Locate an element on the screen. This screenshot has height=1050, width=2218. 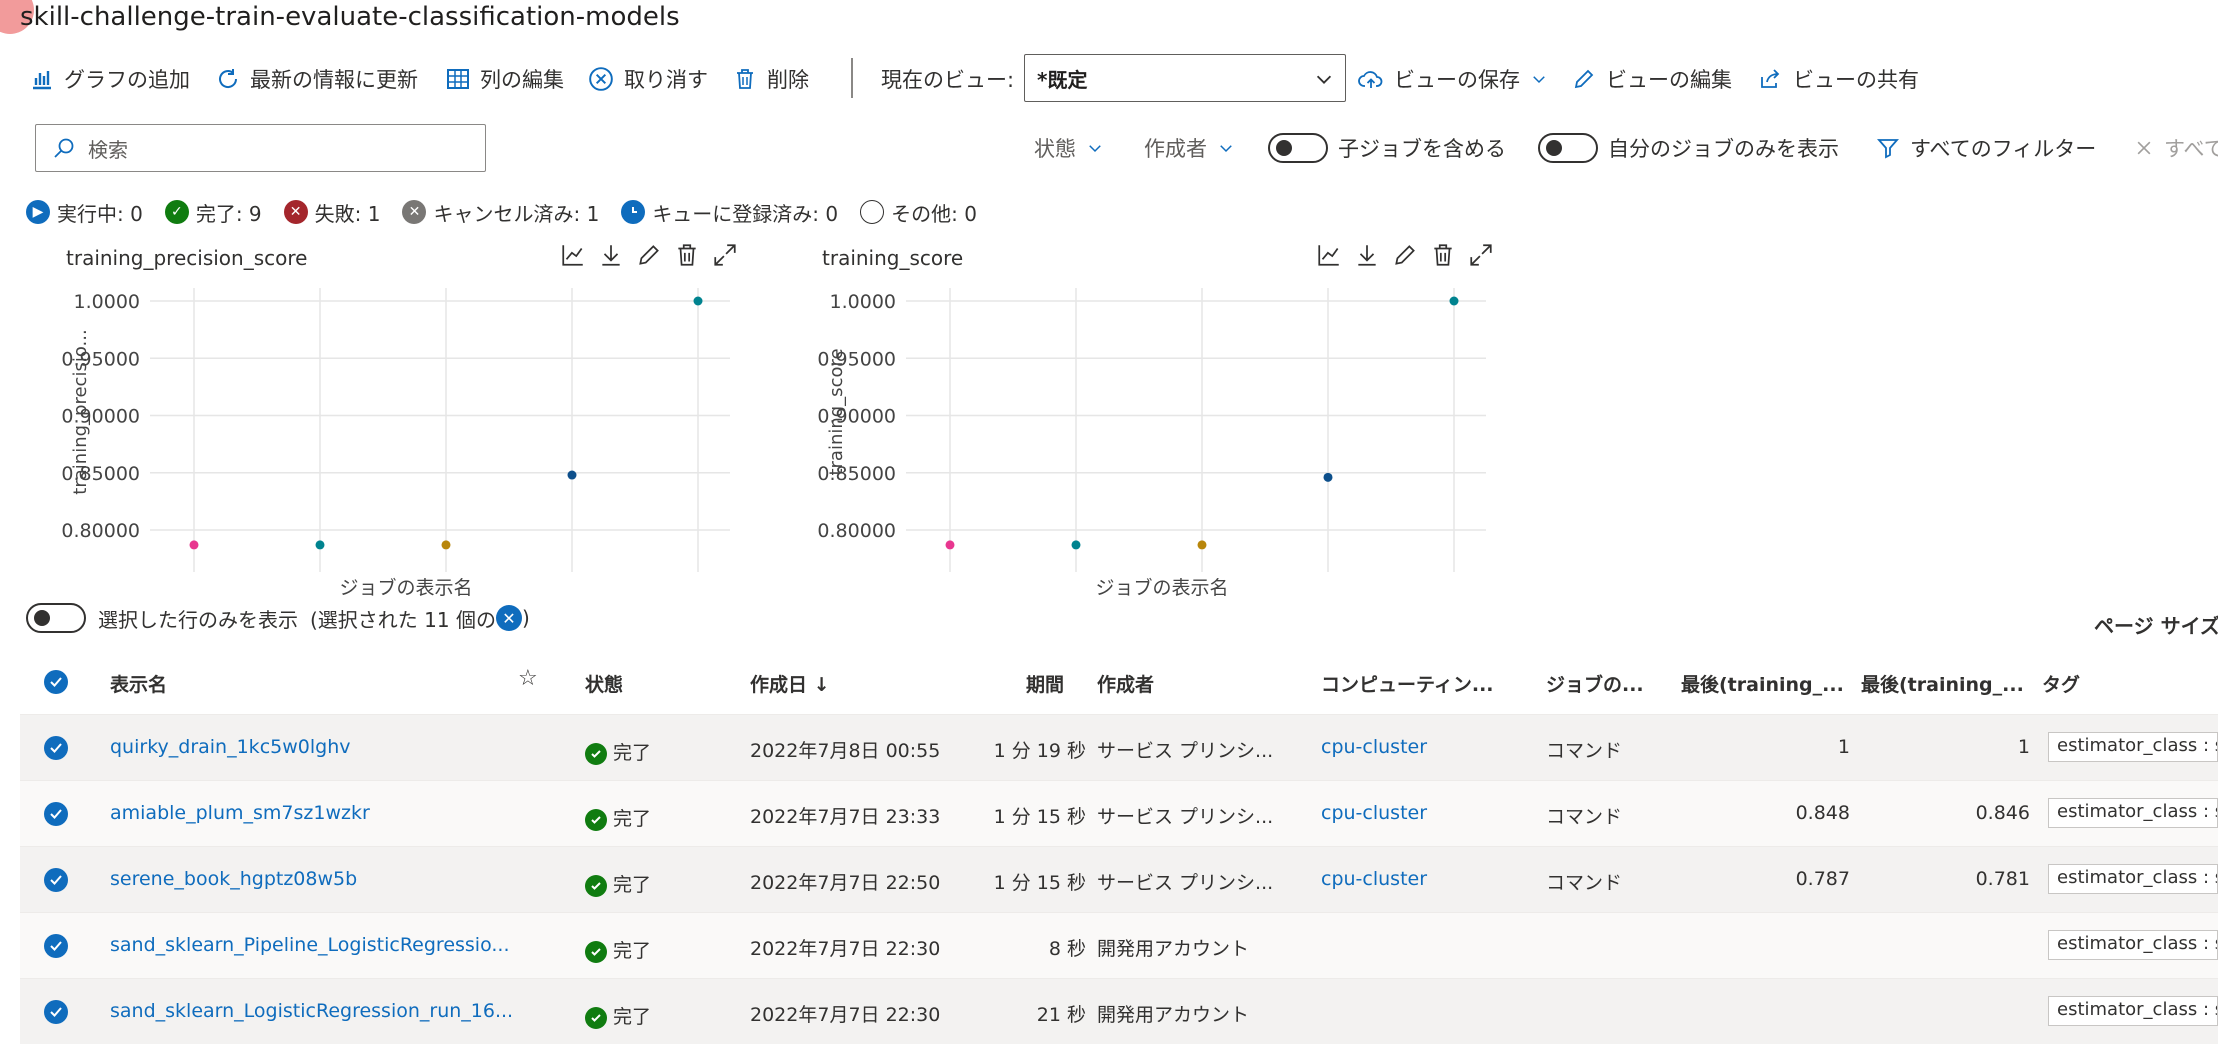
refresh-button: 最新の情報に更新 is located at coordinates (317, 79).